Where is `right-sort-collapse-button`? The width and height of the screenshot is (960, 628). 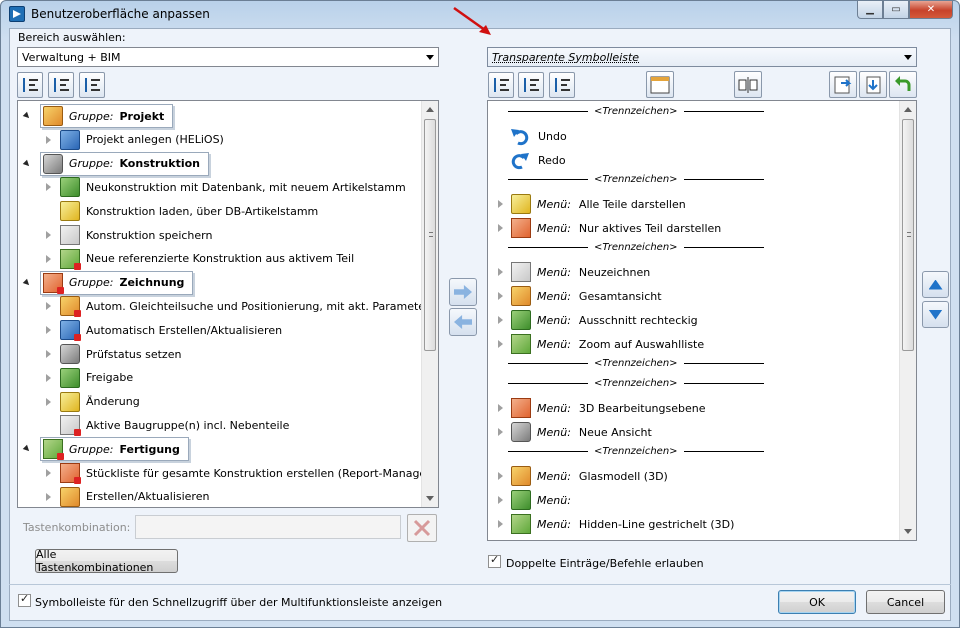
right-sort-collapse-button is located at coordinates (562, 85).